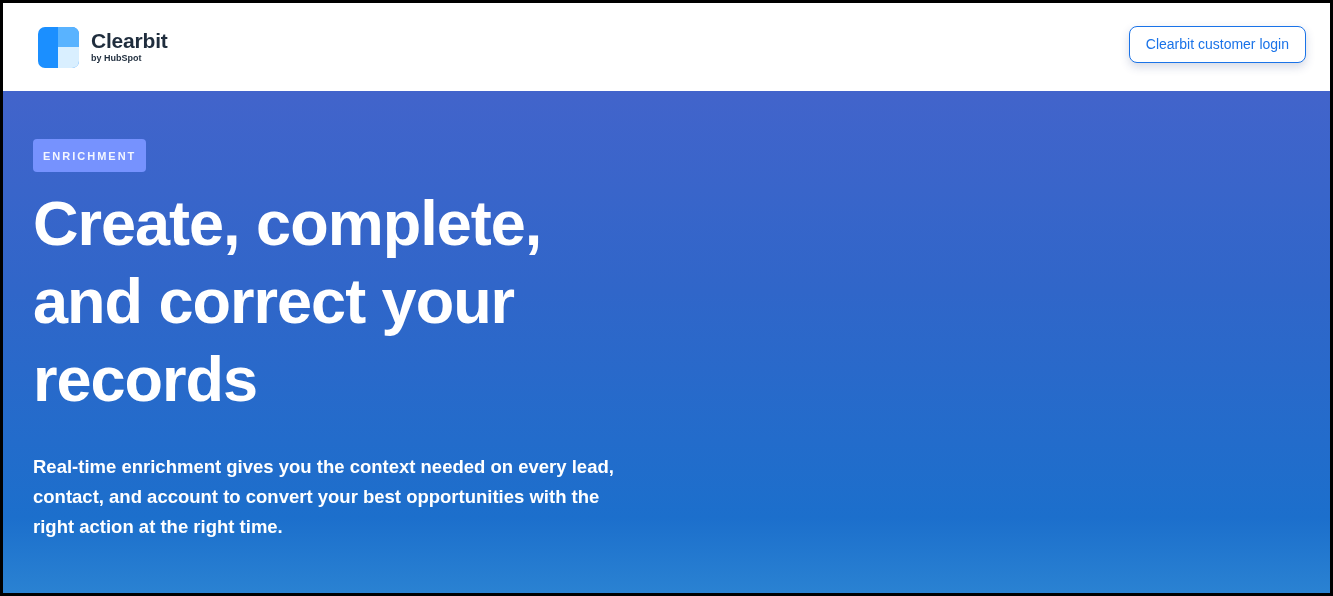 The height and width of the screenshot is (596, 1333). I want to click on hero-description: Real-time enrichment gives you the context needed on every lead, contact, and account to convert your best opportunities with the right action at the right time., so click(324, 497).